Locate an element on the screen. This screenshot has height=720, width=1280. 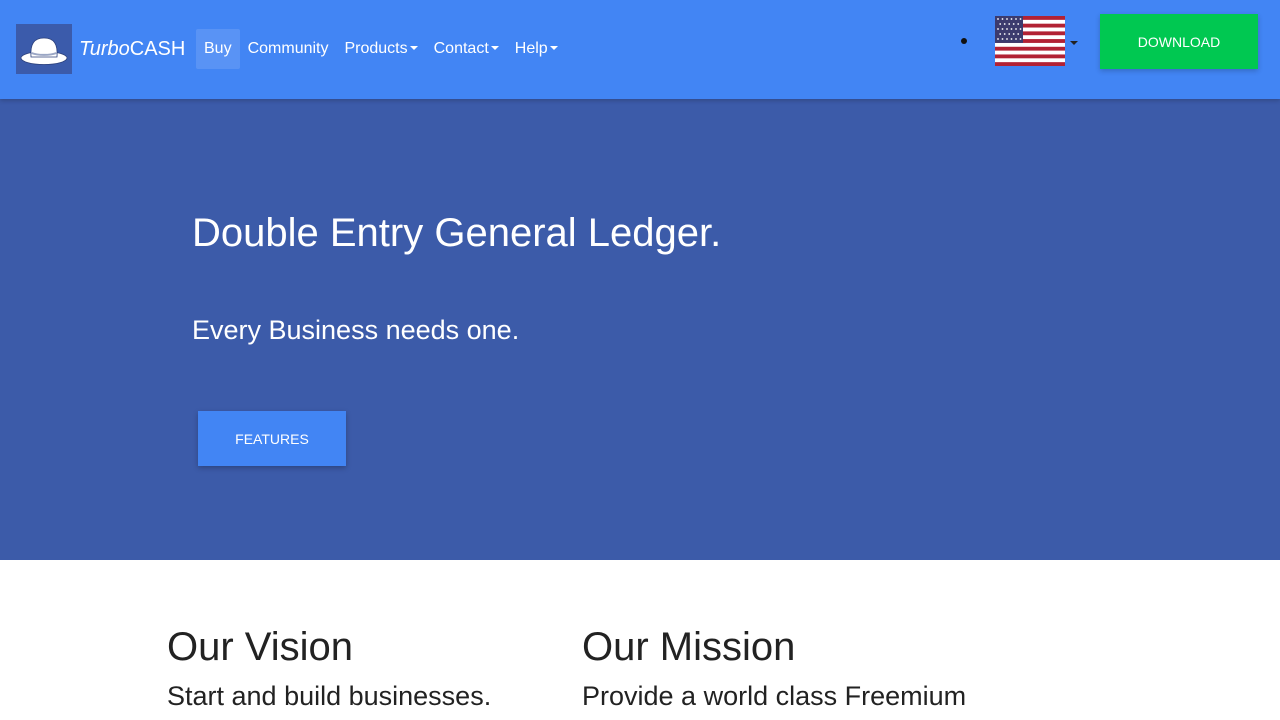
vision-section: Our Vision Start and build businesses. is located at coordinates (329, 668).